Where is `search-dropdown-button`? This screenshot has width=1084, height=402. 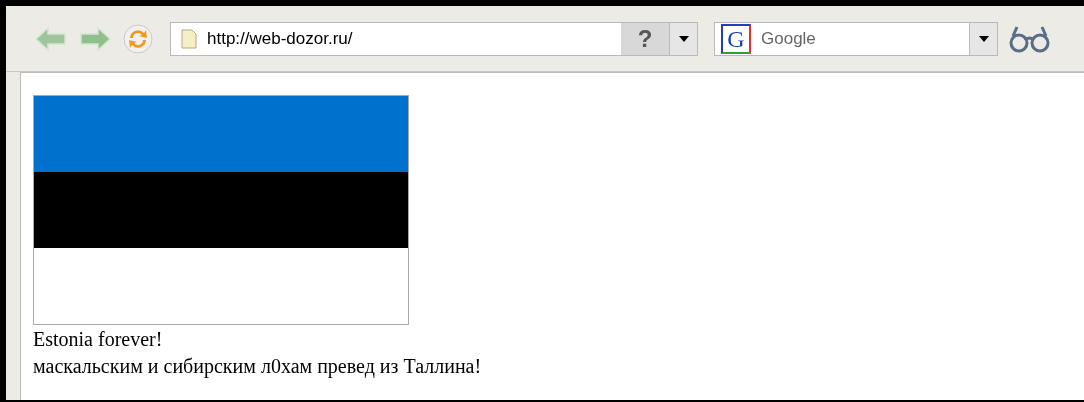 search-dropdown-button is located at coordinates (983, 38).